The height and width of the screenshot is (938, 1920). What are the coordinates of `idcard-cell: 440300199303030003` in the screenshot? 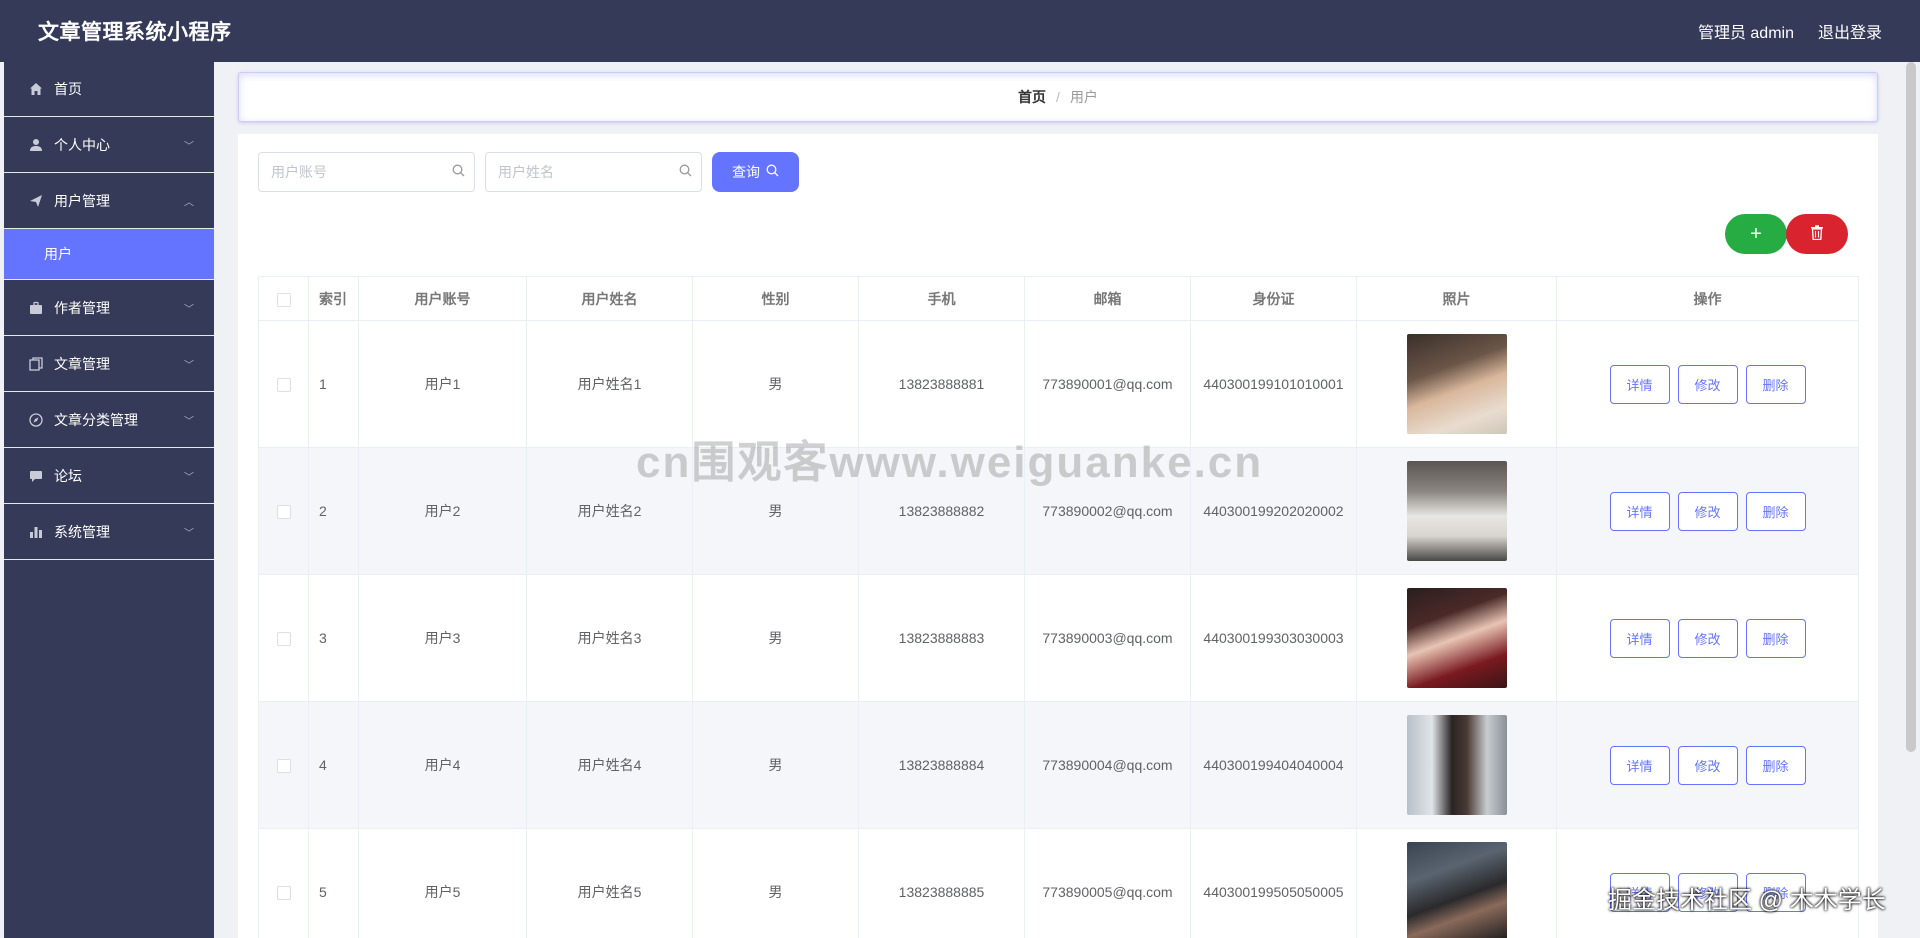 It's located at (1273, 638).